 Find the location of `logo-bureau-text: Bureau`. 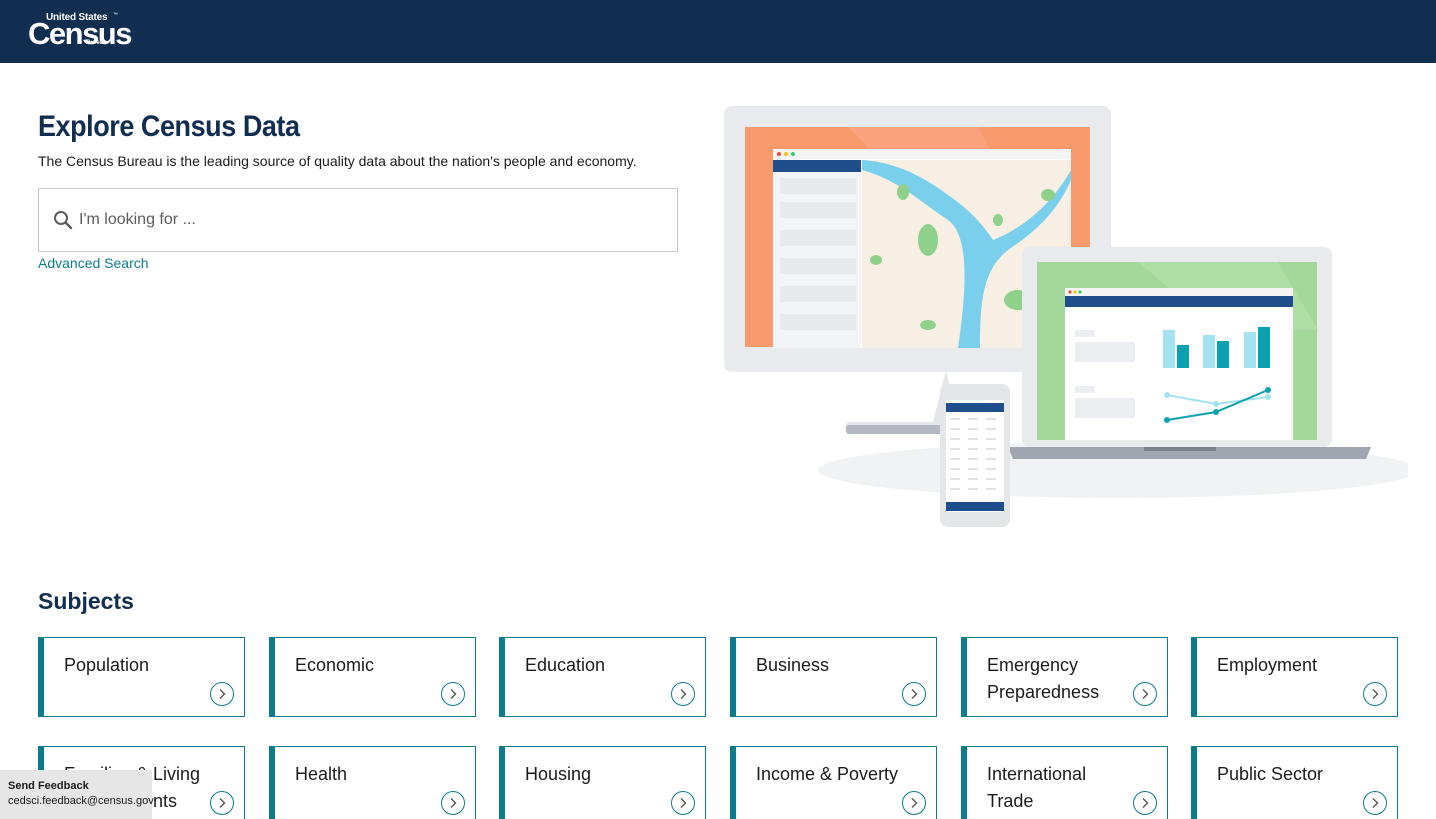

logo-bureau-text: Bureau is located at coordinates (96, 43).